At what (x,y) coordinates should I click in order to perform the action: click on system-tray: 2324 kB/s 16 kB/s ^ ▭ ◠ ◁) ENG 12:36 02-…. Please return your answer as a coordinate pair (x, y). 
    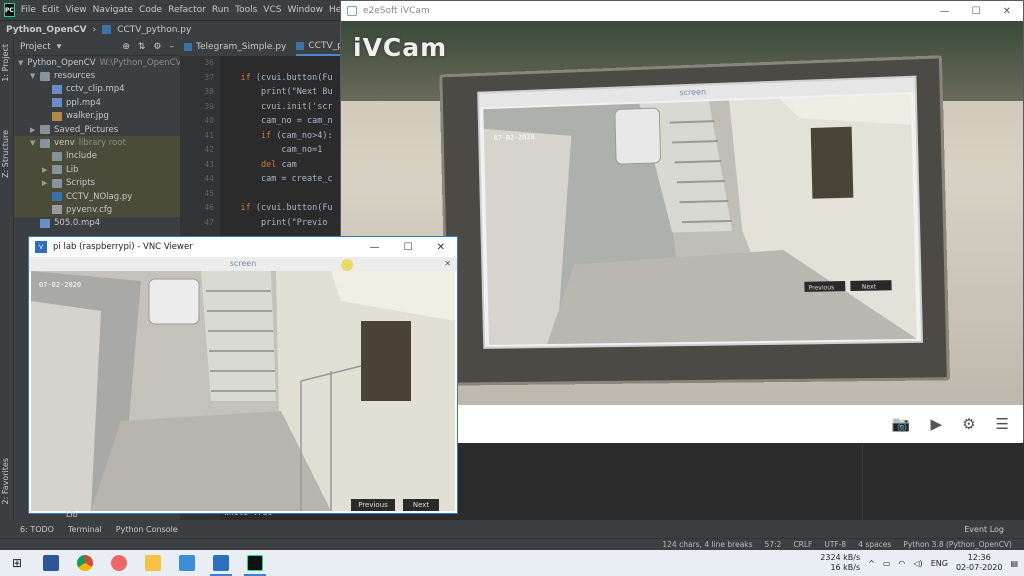
    Looking at the image, I should click on (922, 563).